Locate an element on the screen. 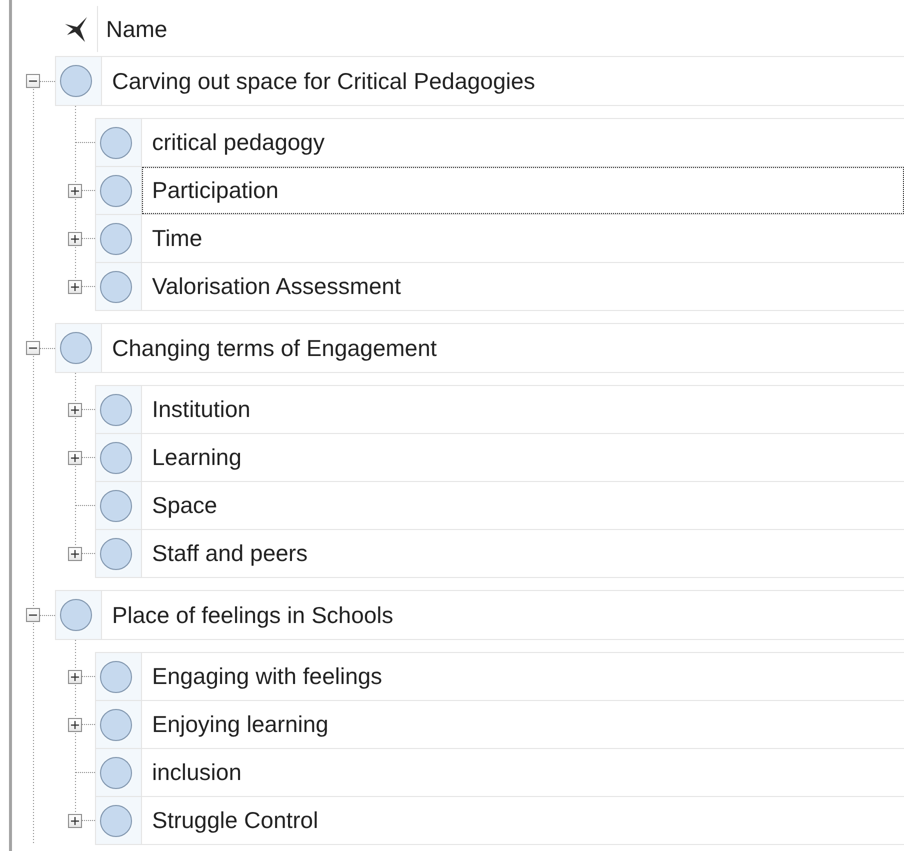 The height and width of the screenshot is (851, 904). tree-row: Carving out space for Critical Pedagogies is located at coordinates (479, 81).